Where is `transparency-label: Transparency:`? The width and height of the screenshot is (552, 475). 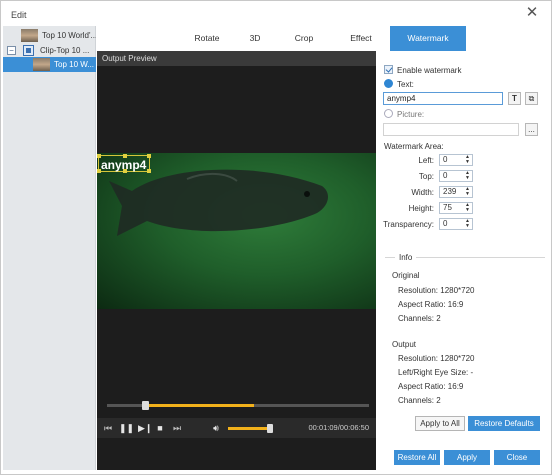
transparency-label: Transparency: is located at coordinates (408, 224).